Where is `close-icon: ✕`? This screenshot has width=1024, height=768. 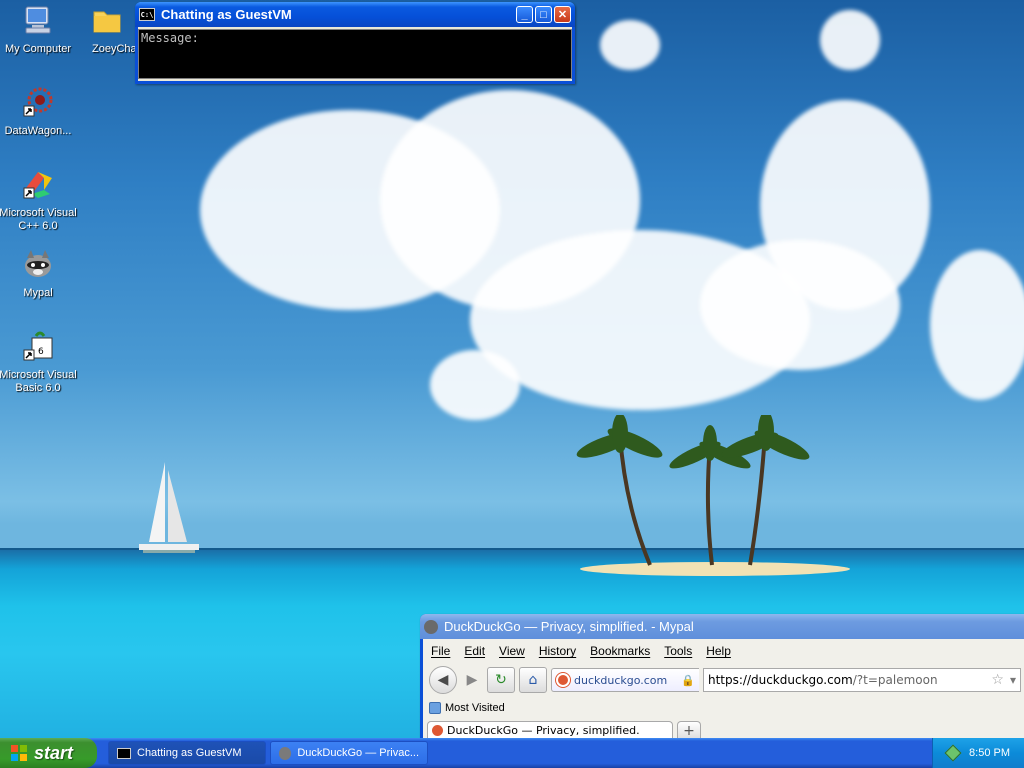
close-icon: ✕ is located at coordinates (562, 15).